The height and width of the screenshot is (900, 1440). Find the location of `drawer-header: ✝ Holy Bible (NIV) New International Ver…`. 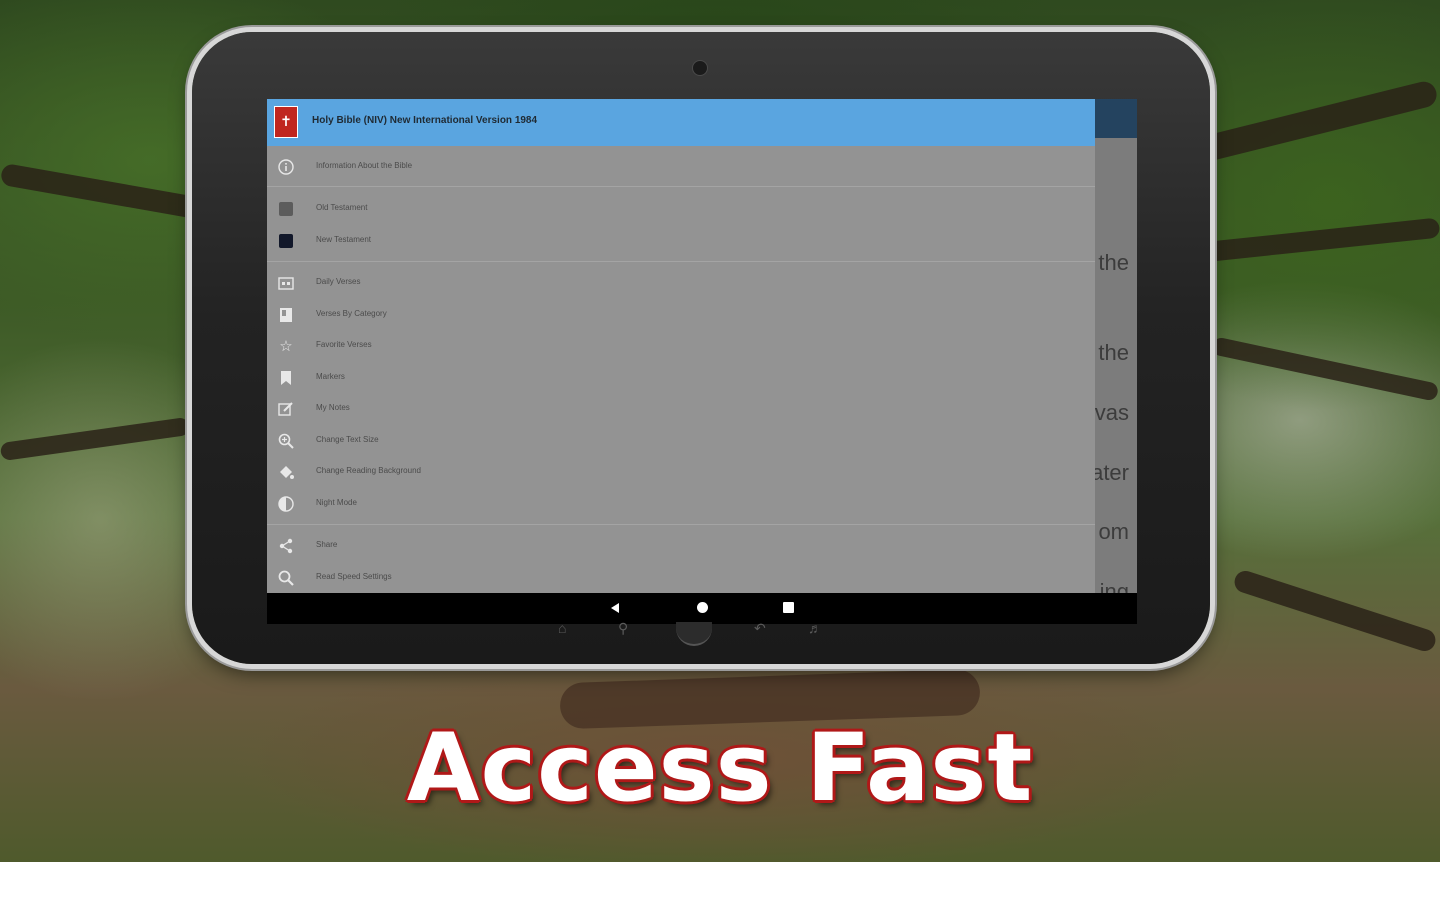

drawer-header: ✝ Holy Bible (NIV) New International Ver… is located at coordinates (681, 122).